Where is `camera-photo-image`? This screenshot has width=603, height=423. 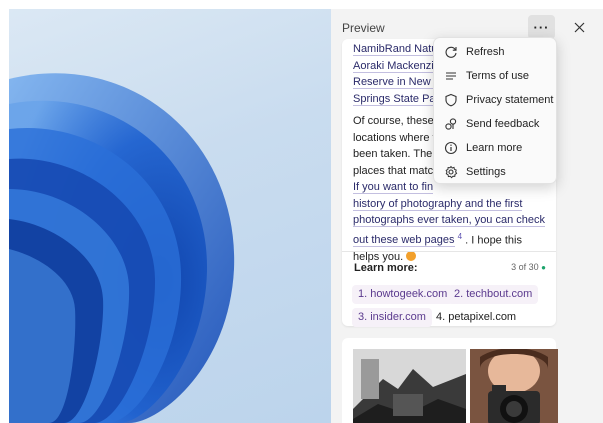 camera-photo-image is located at coordinates (514, 386).